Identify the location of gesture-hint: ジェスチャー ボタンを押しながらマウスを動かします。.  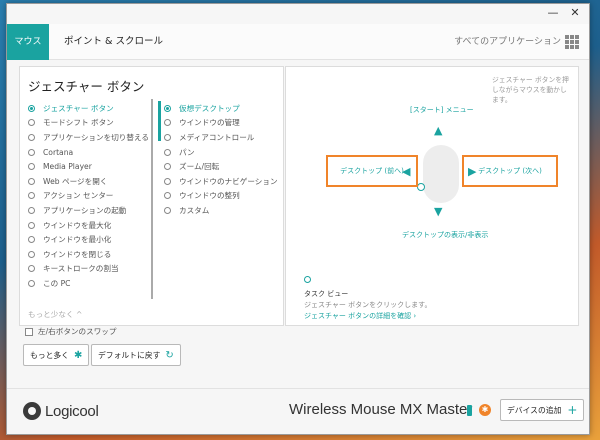
(530, 90).